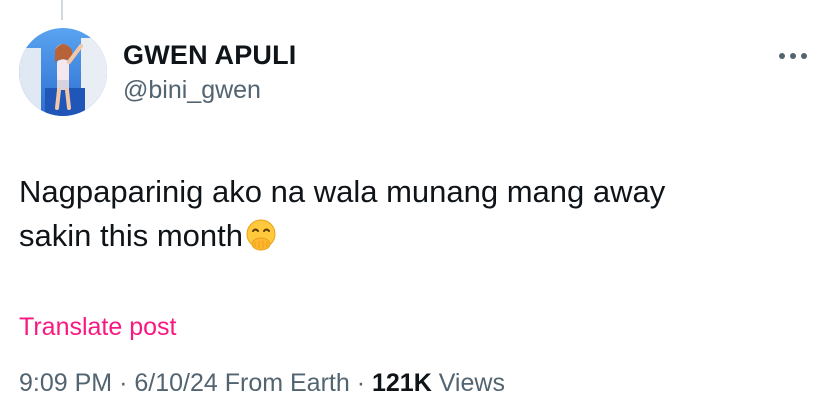 Image resolution: width=827 pixels, height=420 pixels. What do you see at coordinates (175, 383) in the screenshot?
I see `post-date: 6/10/24` at bounding box center [175, 383].